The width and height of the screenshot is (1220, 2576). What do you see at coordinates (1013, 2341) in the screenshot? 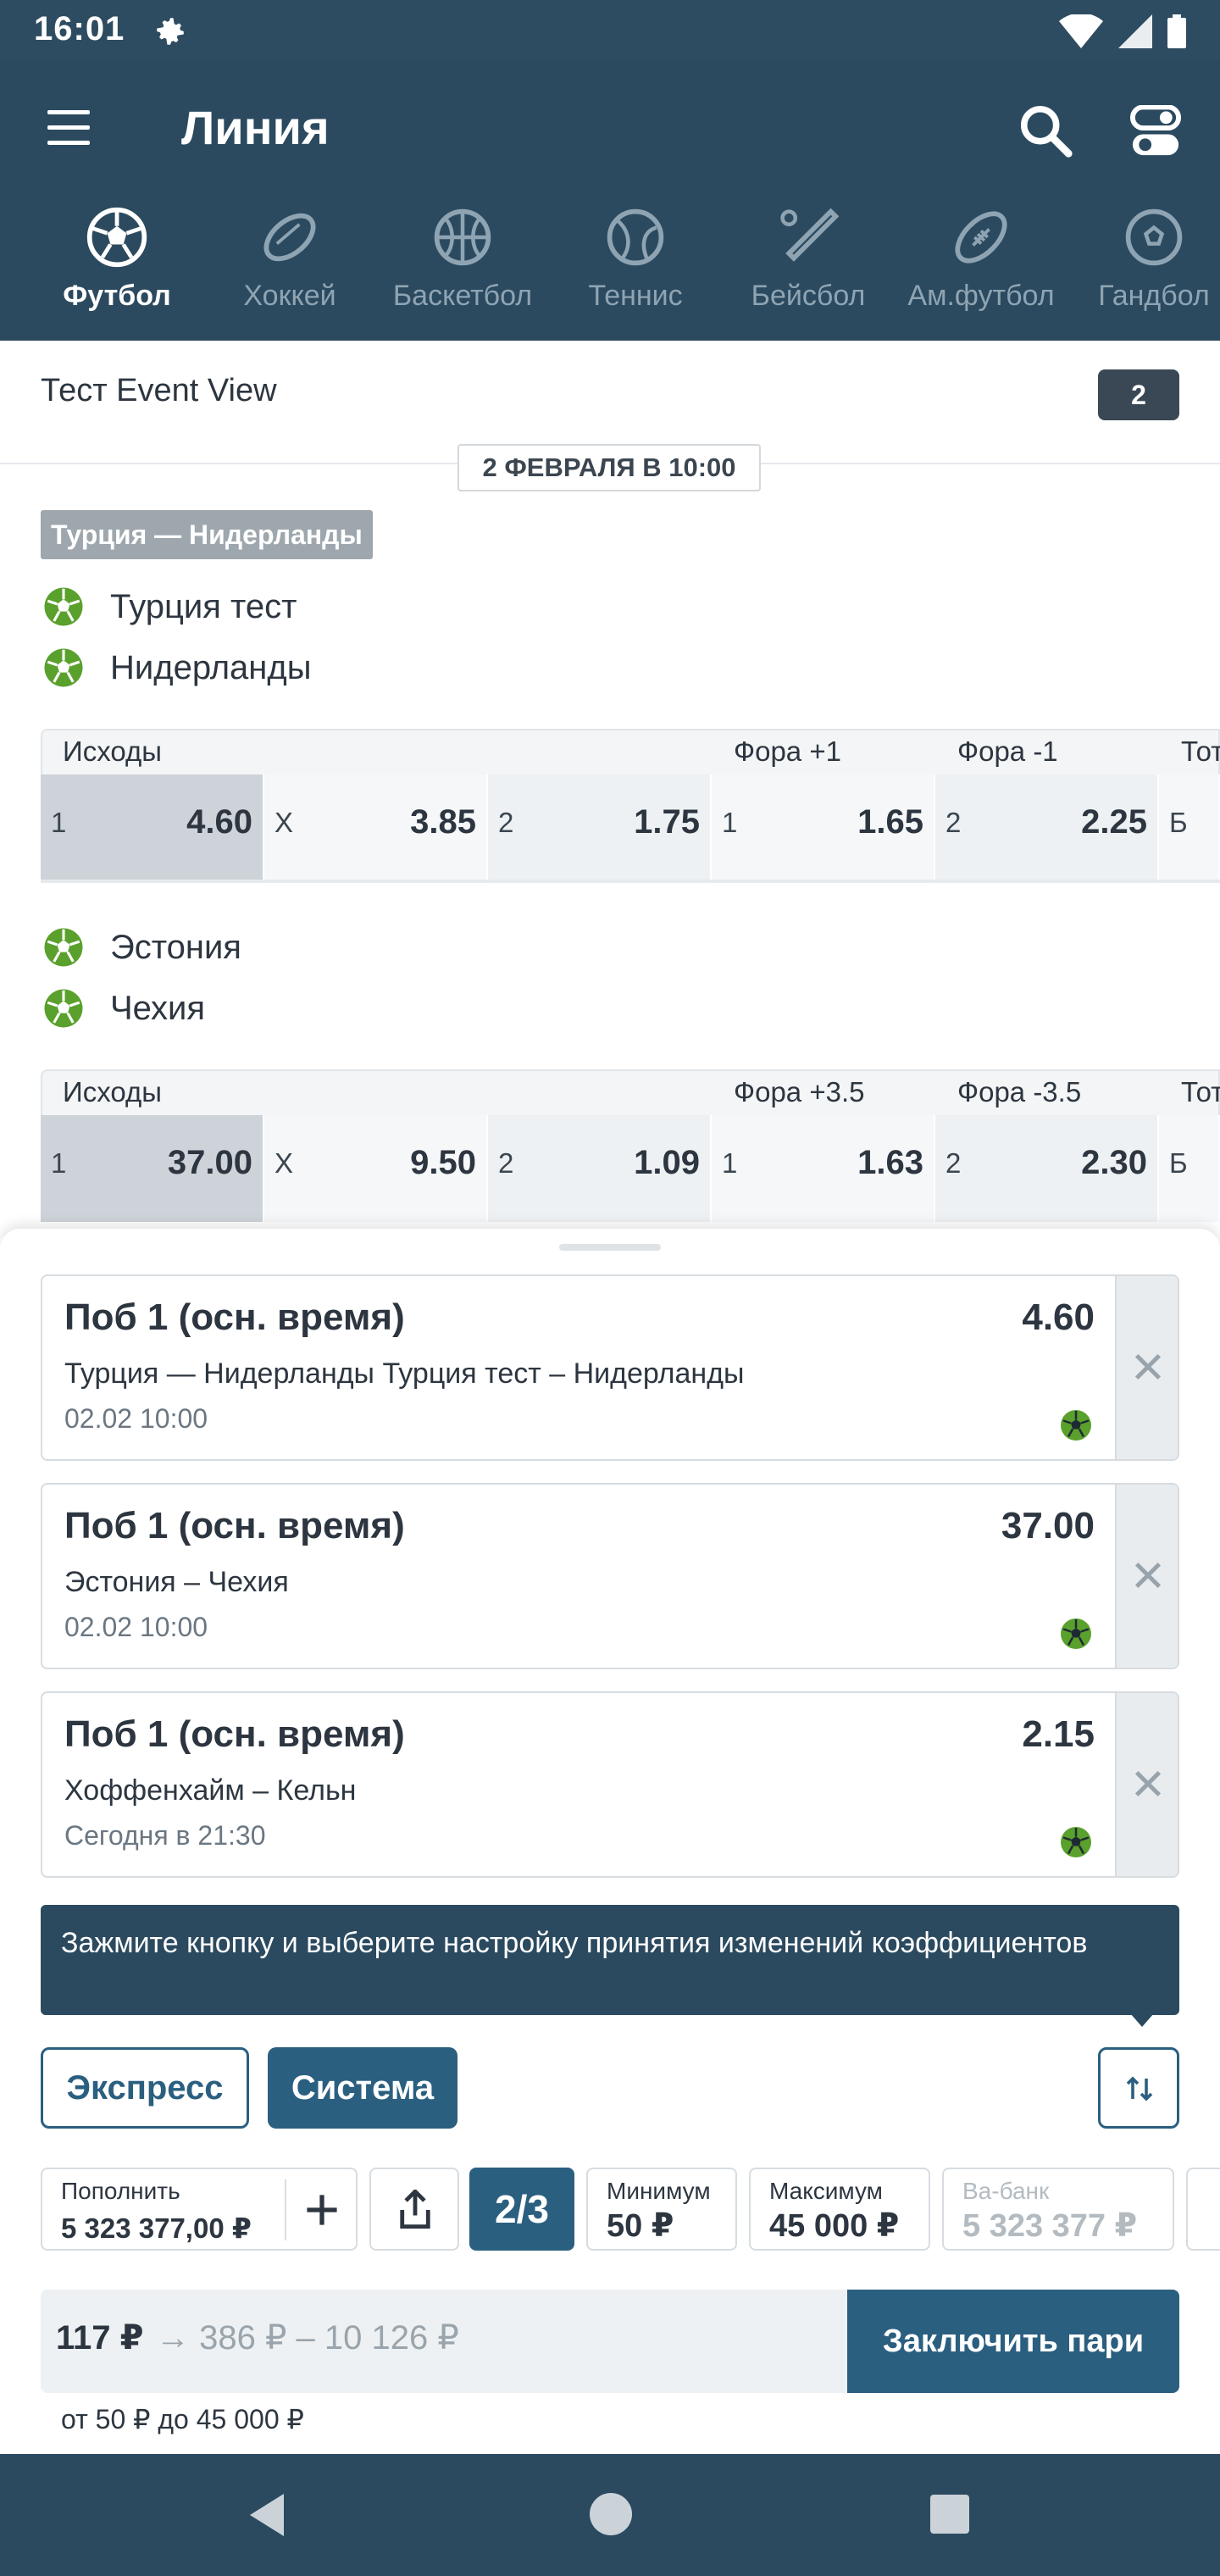
I see `place-bet-button: Заключить пари` at bounding box center [1013, 2341].